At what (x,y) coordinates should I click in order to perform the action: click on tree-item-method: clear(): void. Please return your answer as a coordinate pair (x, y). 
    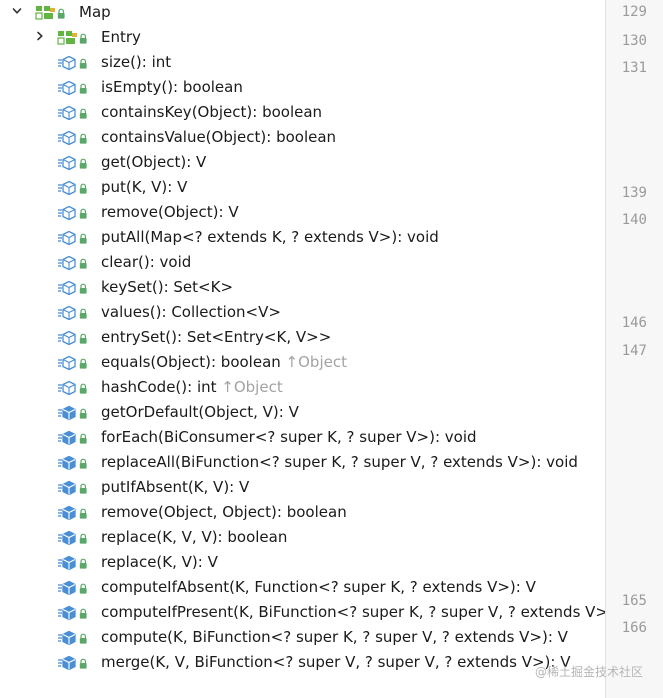
    Looking at the image, I should click on (303, 262).